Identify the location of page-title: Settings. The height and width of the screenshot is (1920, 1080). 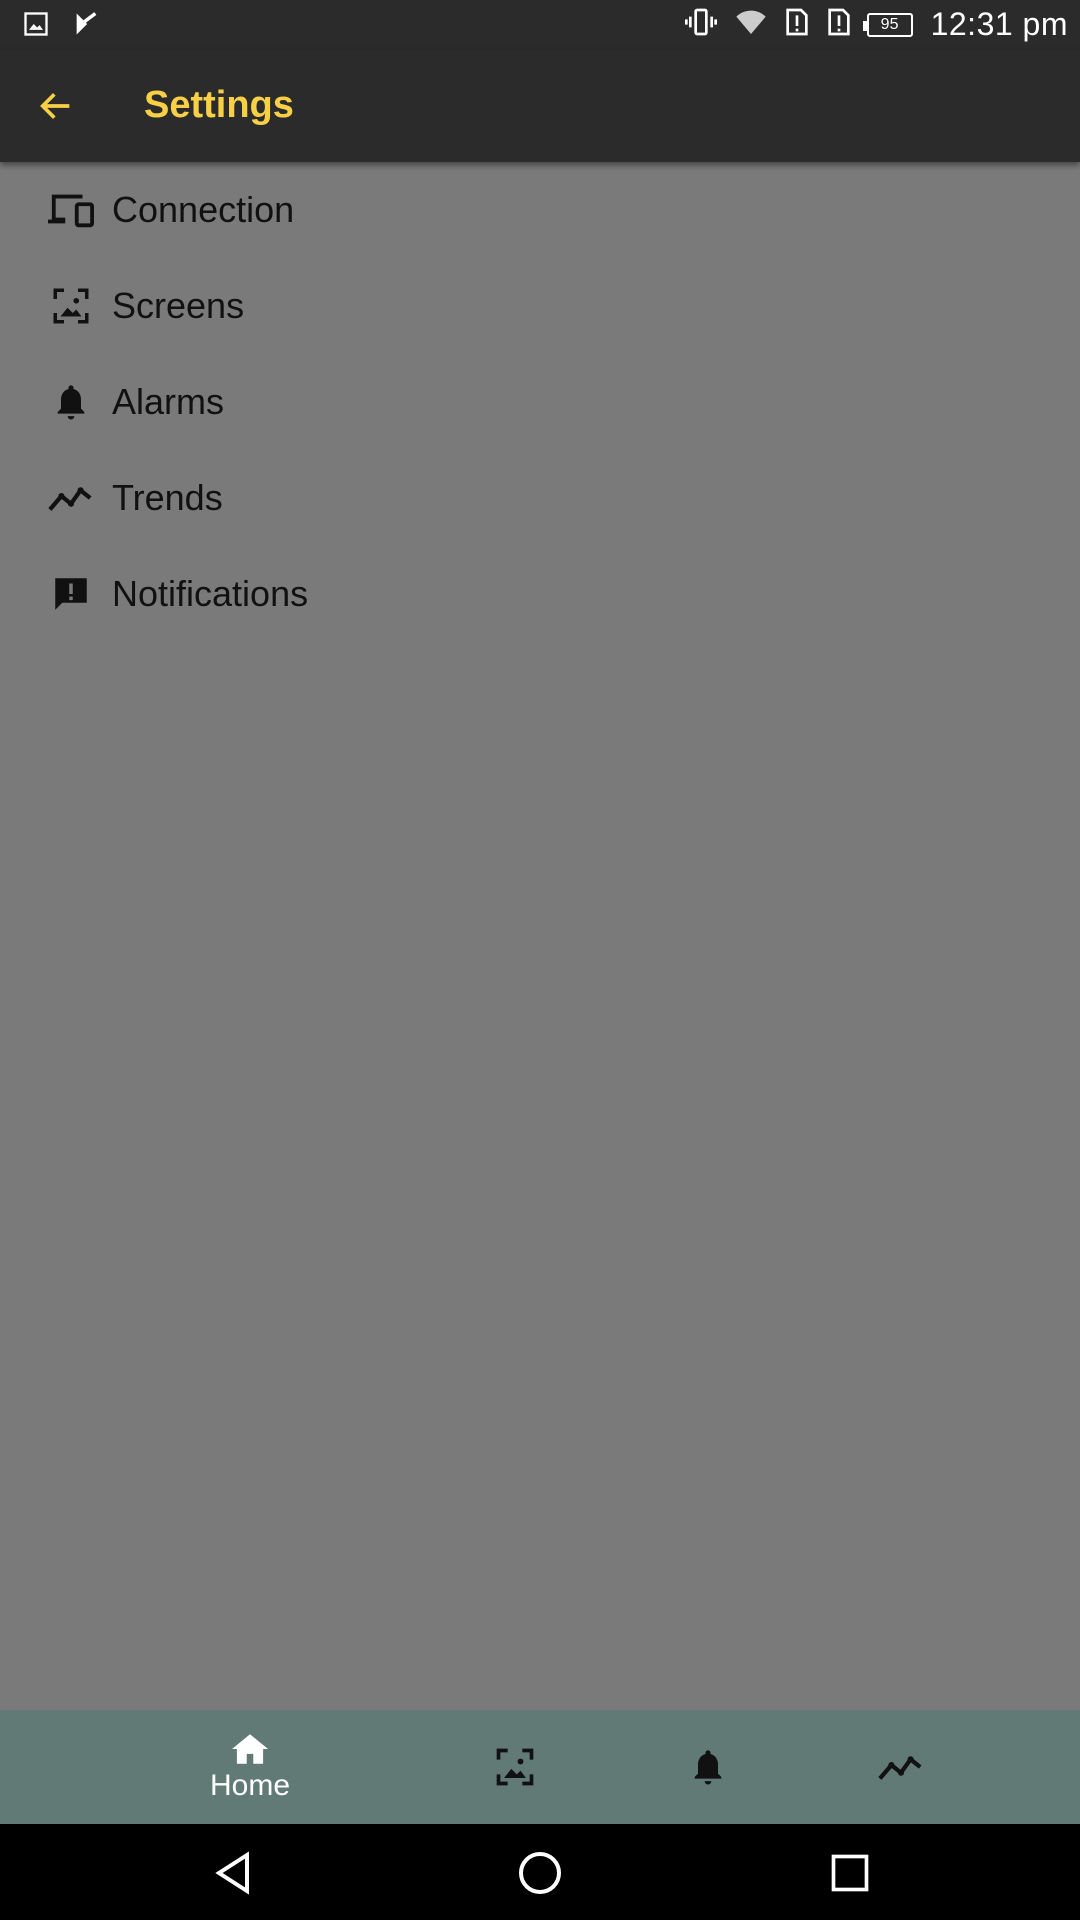
(219, 105).